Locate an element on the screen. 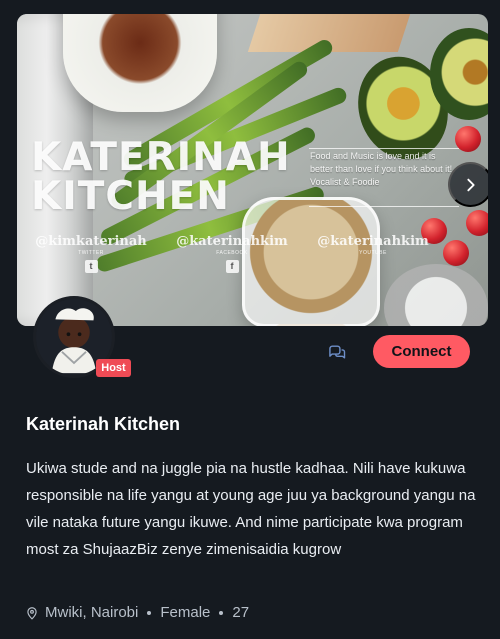 This screenshot has height=639, width=500. chevron-right-icon is located at coordinates (470, 184).